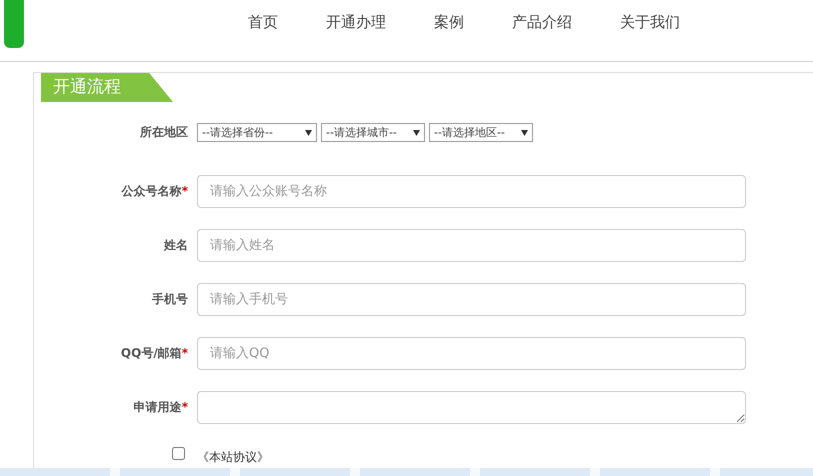  Describe the element at coordinates (14, 24) in the screenshot. I see `logo-icon` at that location.